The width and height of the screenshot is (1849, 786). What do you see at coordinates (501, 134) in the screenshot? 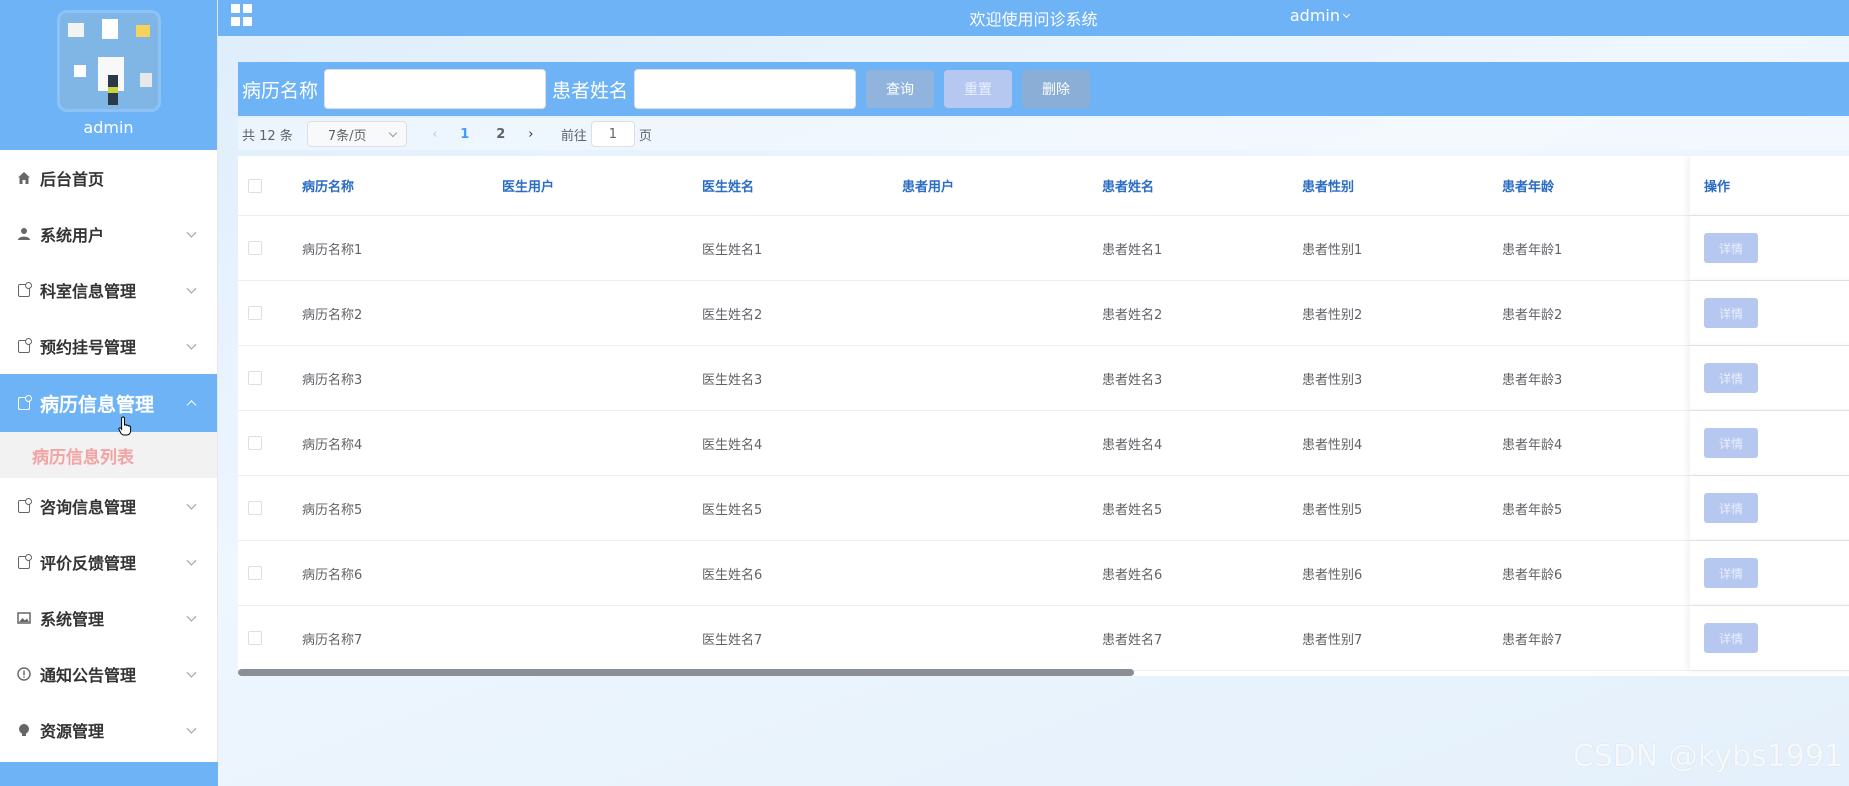
I see `page-2-button: 2` at bounding box center [501, 134].